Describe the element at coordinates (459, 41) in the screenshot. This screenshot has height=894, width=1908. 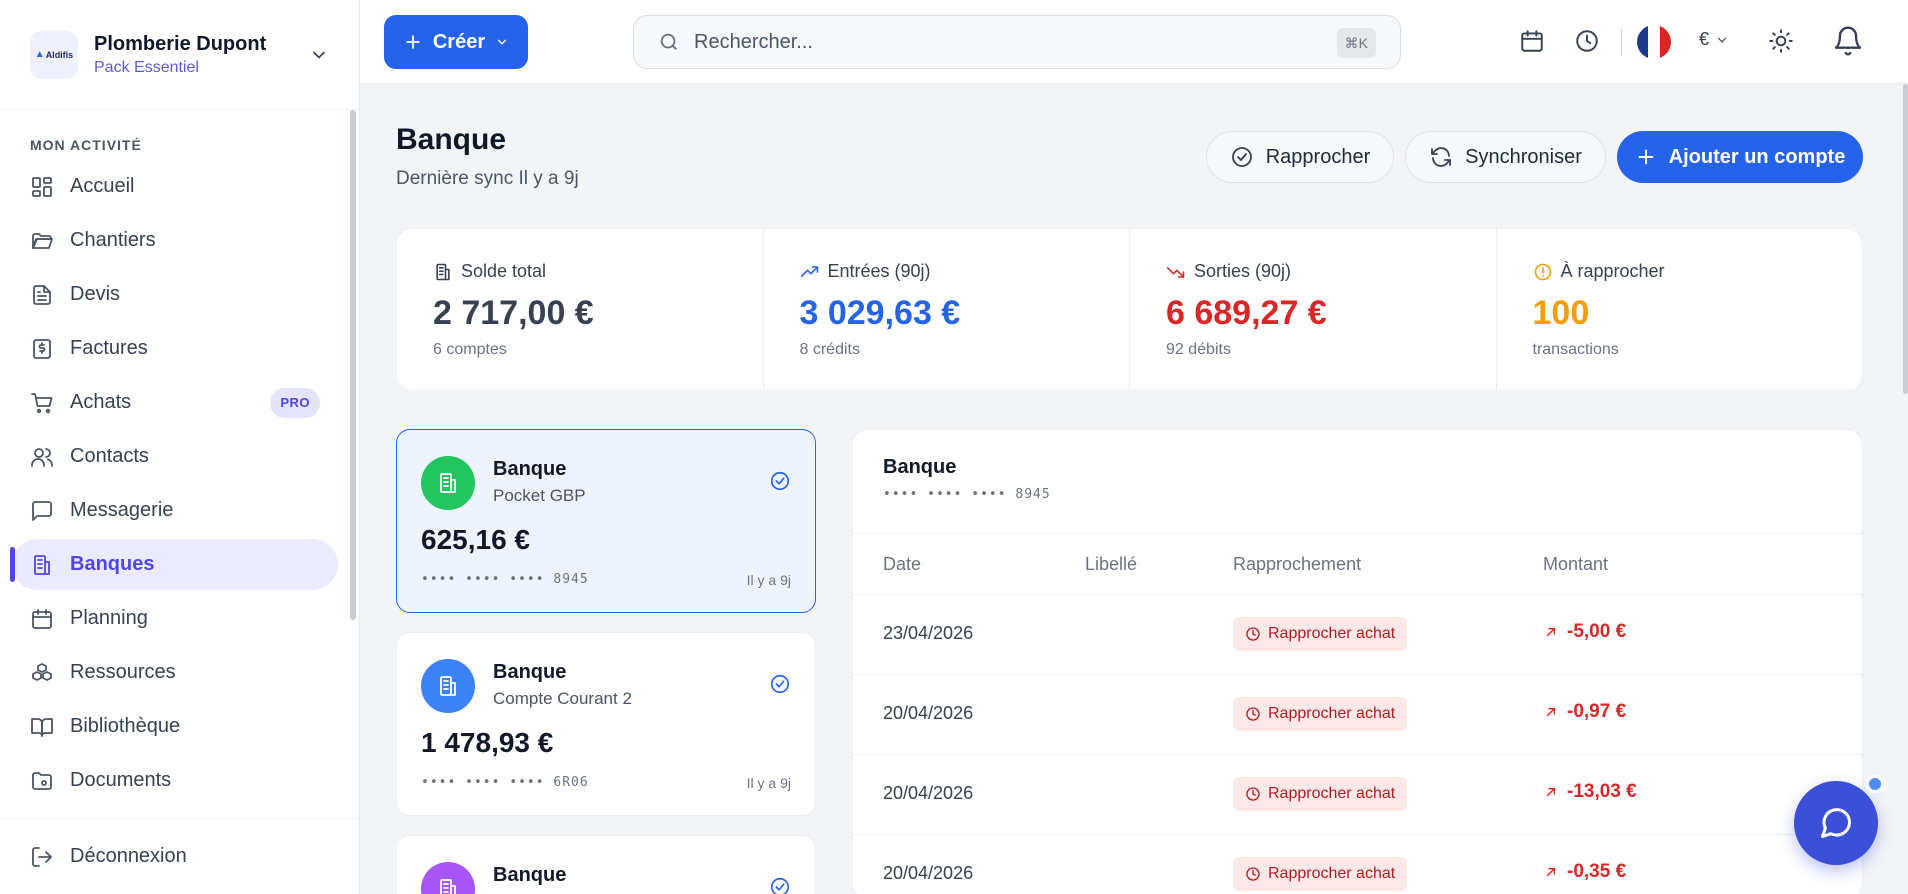
I see `create-label: Créer` at that location.